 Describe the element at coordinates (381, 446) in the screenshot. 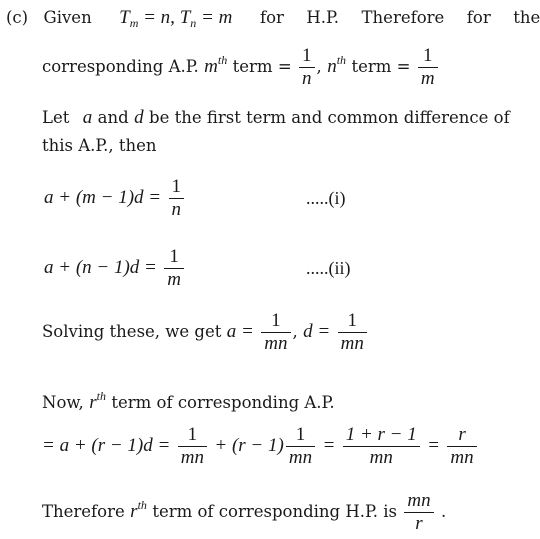

I see `fraction-sum-over-mn: 1 + r − 1 mn` at that location.